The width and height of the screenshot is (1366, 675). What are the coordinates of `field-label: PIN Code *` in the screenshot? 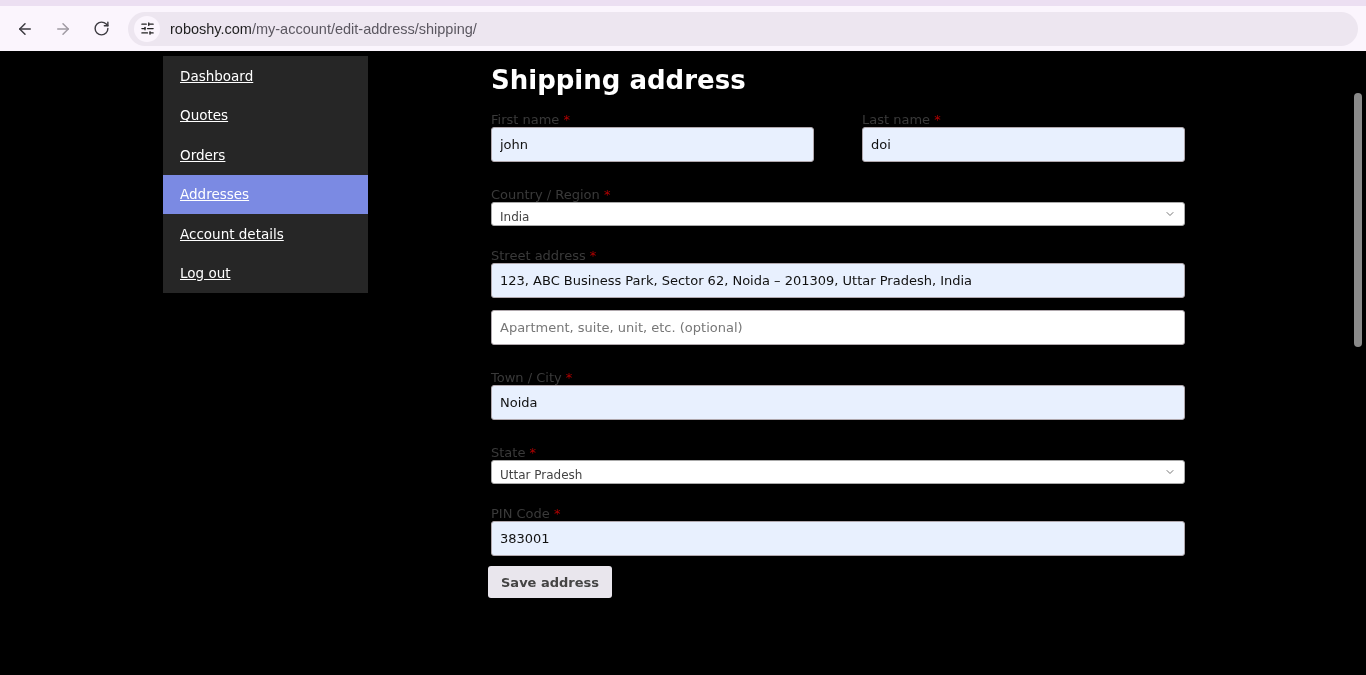 It's located at (526, 514).